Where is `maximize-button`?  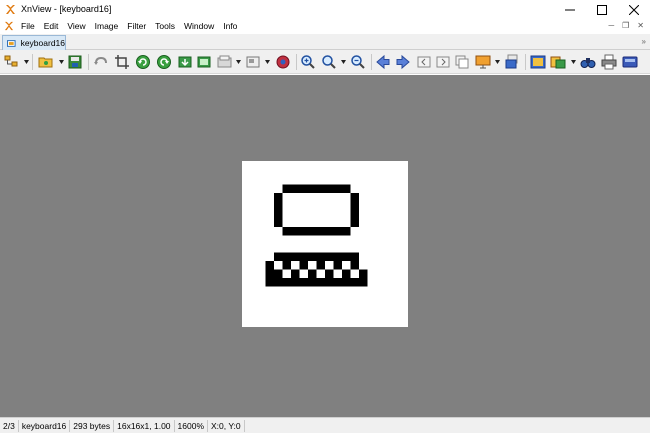
maximize-button is located at coordinates (602, 9).